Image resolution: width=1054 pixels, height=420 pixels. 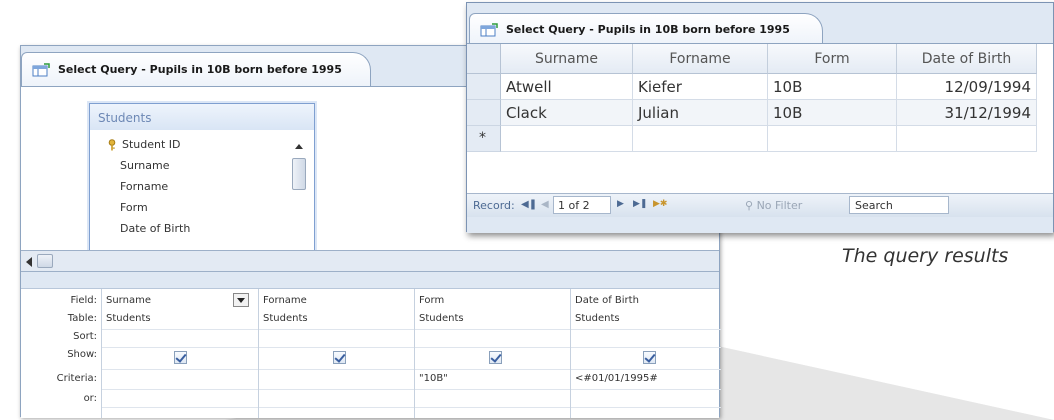 I want to click on record-position: 1 of 2, so click(x=574, y=205).